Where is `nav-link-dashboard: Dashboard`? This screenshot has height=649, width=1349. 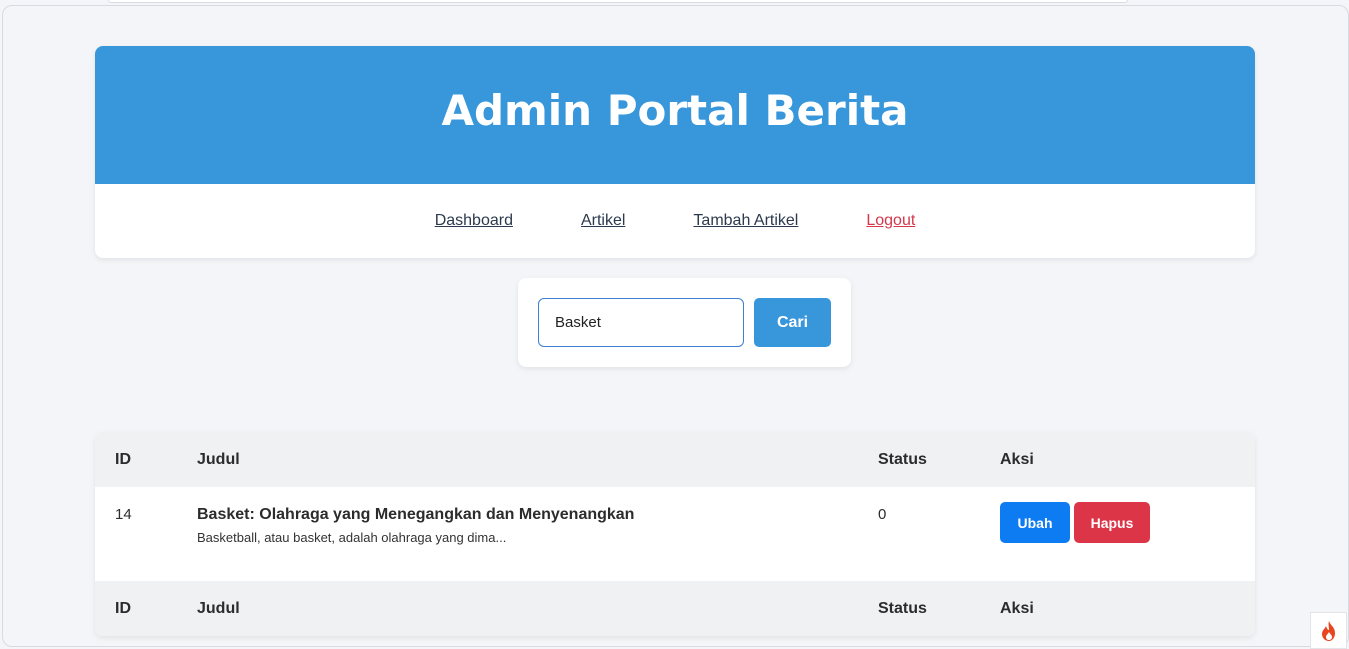 nav-link-dashboard: Dashboard is located at coordinates (474, 221).